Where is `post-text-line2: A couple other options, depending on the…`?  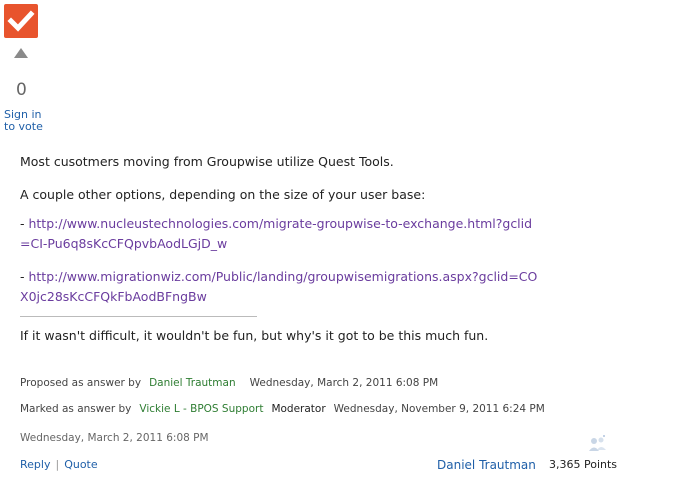
post-text-line2: A couple other options, depending on the… is located at coordinates (223, 194).